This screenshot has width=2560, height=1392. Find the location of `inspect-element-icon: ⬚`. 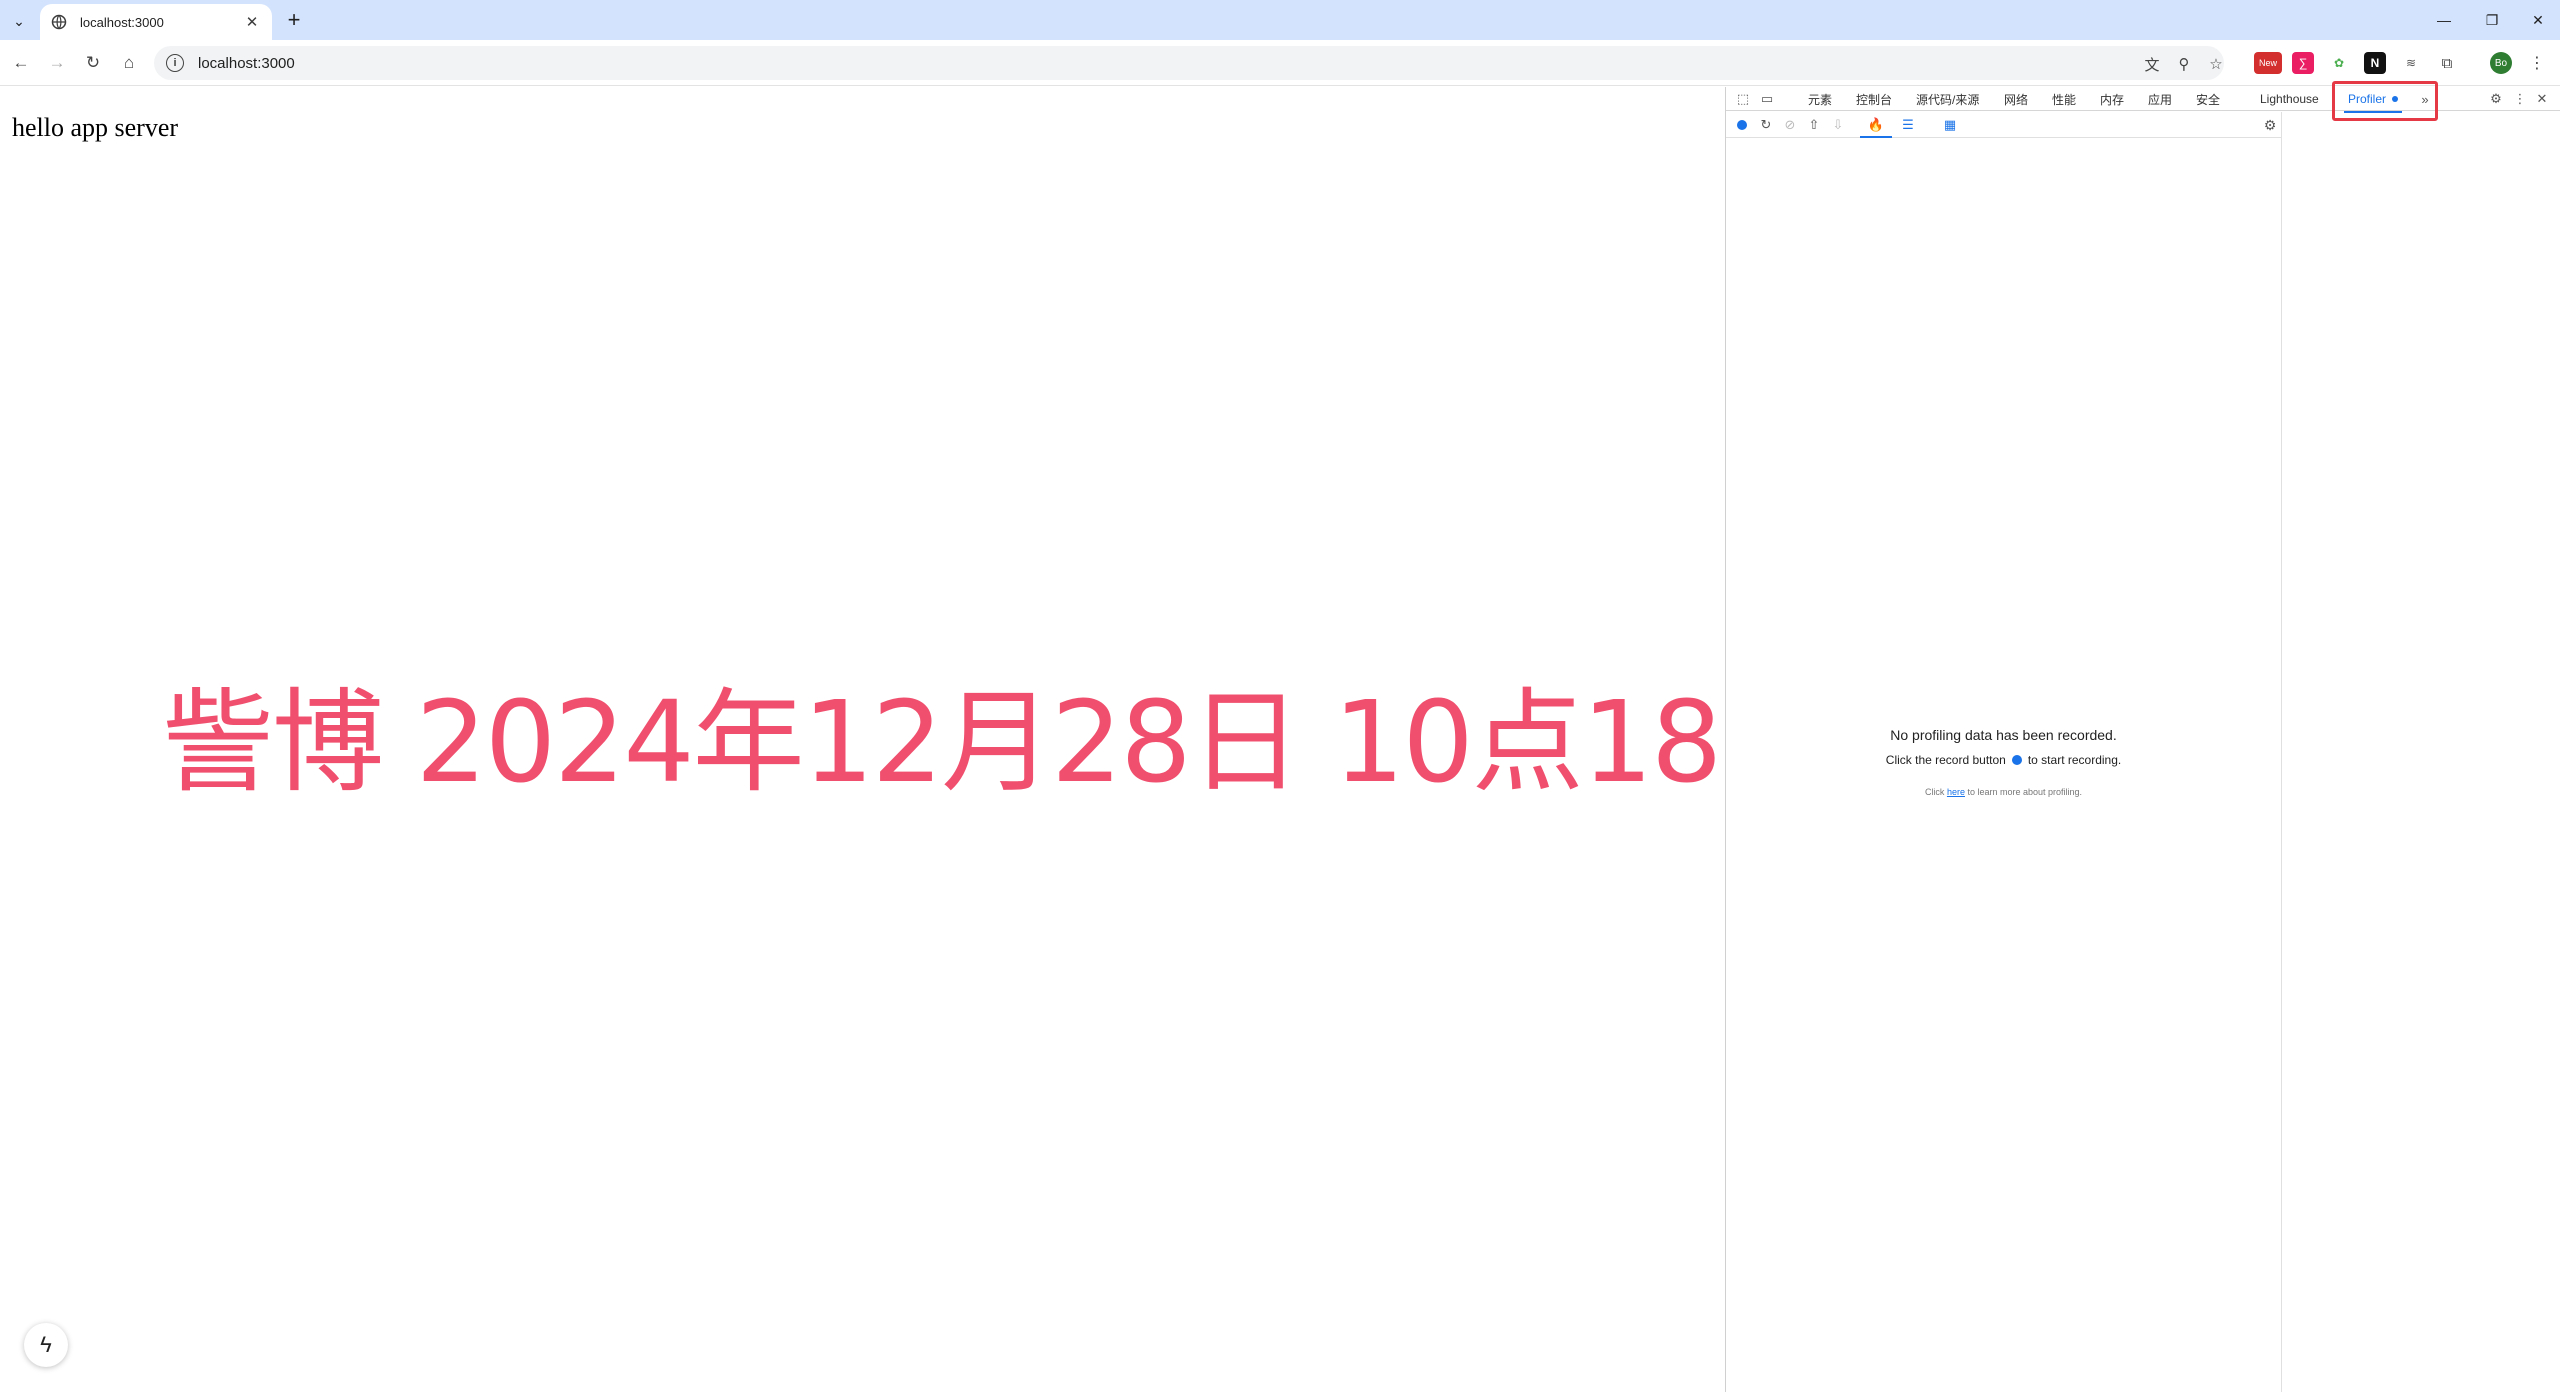

inspect-element-icon: ⬚ is located at coordinates (1743, 99).